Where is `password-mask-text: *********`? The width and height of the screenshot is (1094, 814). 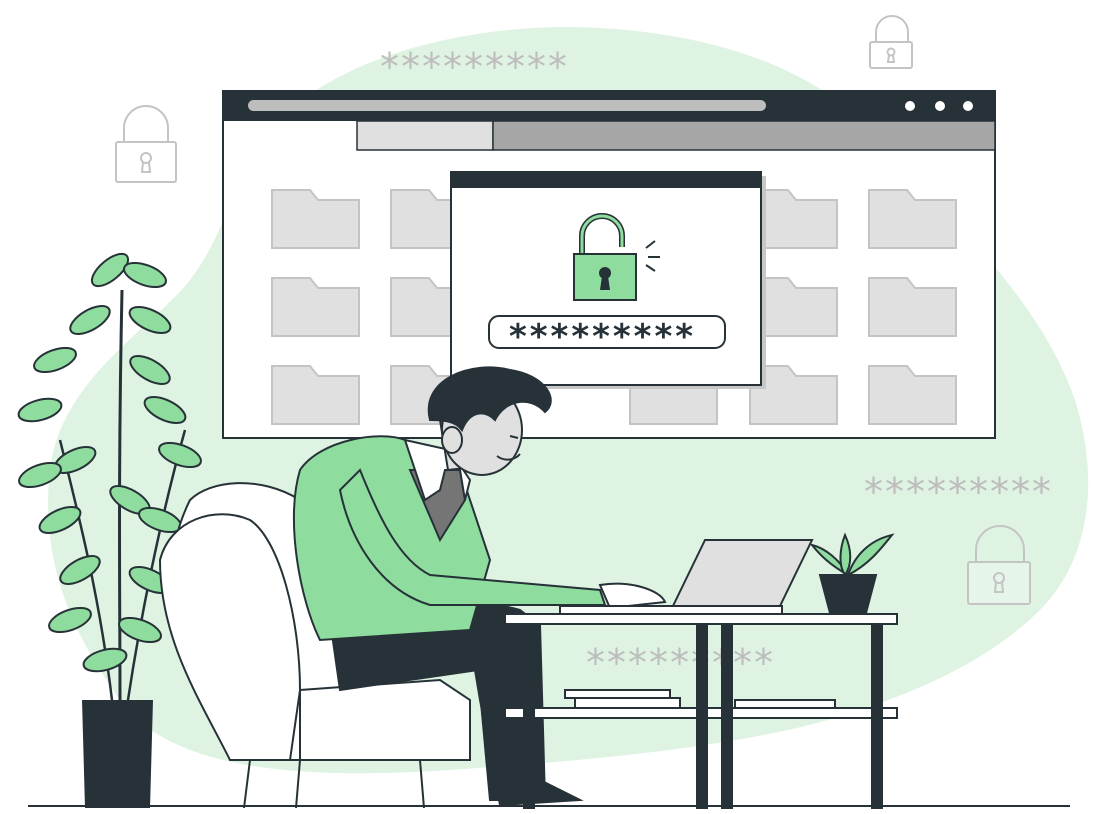 password-mask-text: ********* is located at coordinates (602, 337).